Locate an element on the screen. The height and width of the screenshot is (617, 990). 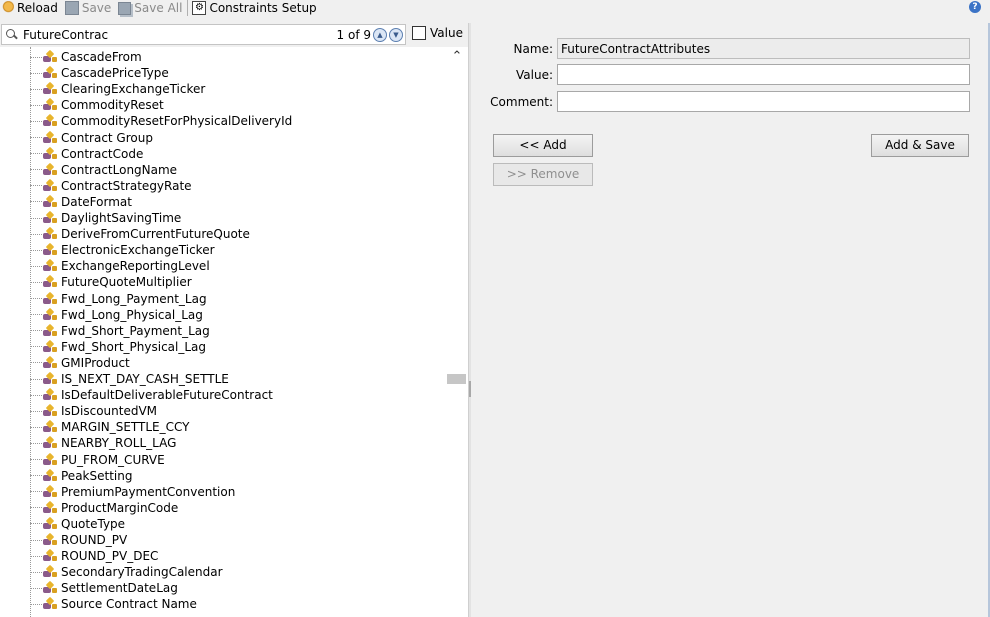
add-button: << Add is located at coordinates (543, 145).